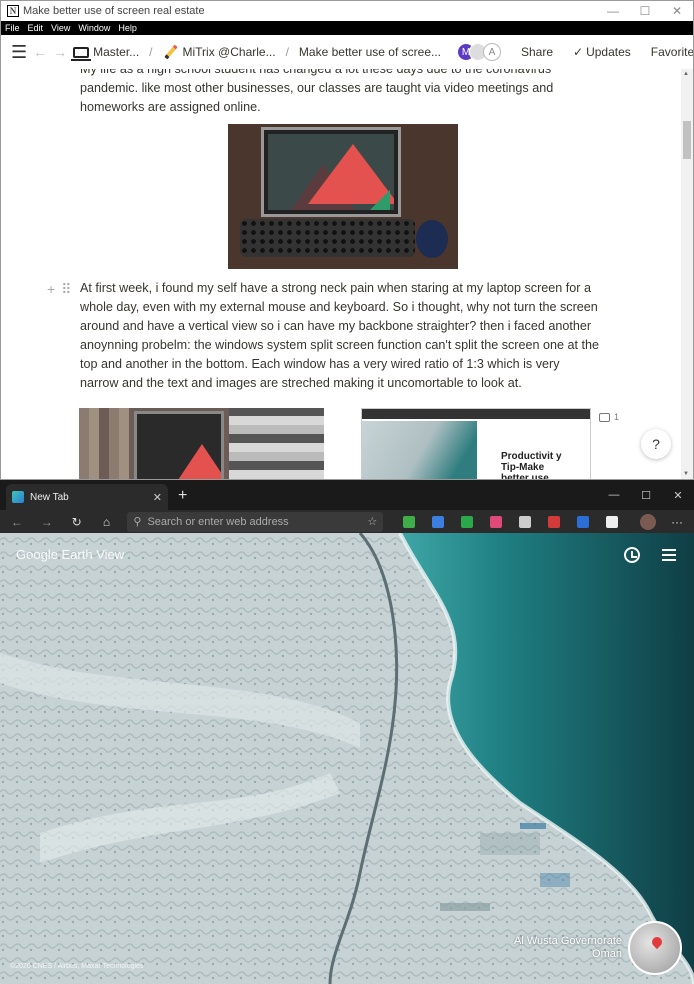 This screenshot has width=694, height=984. What do you see at coordinates (60, 52) in the screenshot?
I see `forward-arrow-icon: →` at bounding box center [60, 52].